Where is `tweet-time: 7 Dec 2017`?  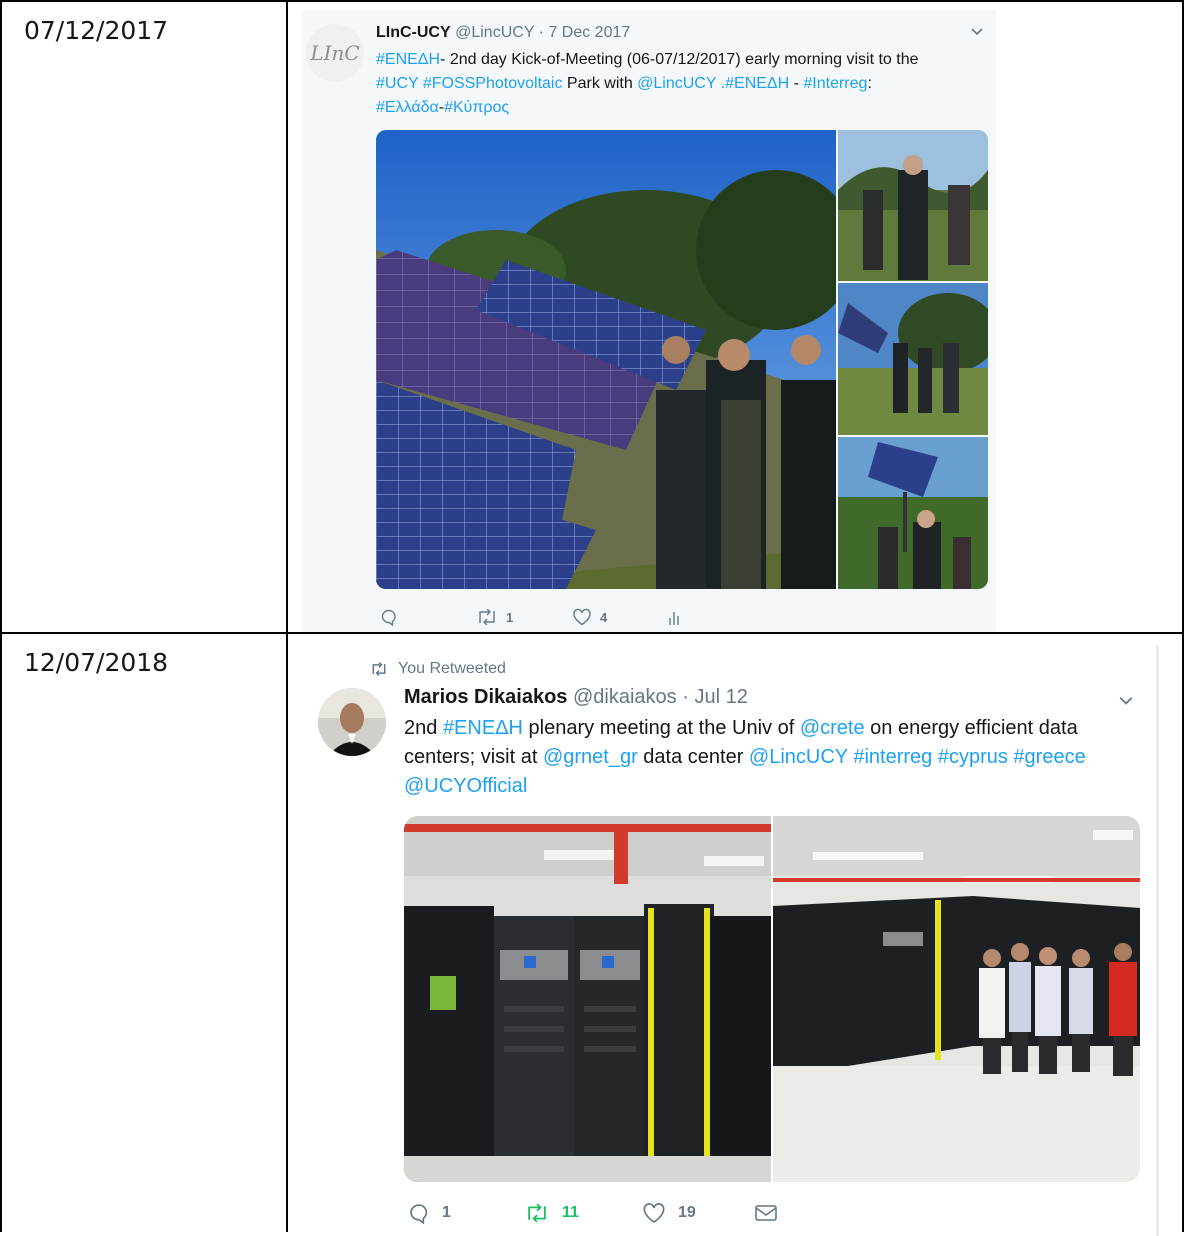 tweet-time: 7 Dec 2017 is located at coordinates (589, 32).